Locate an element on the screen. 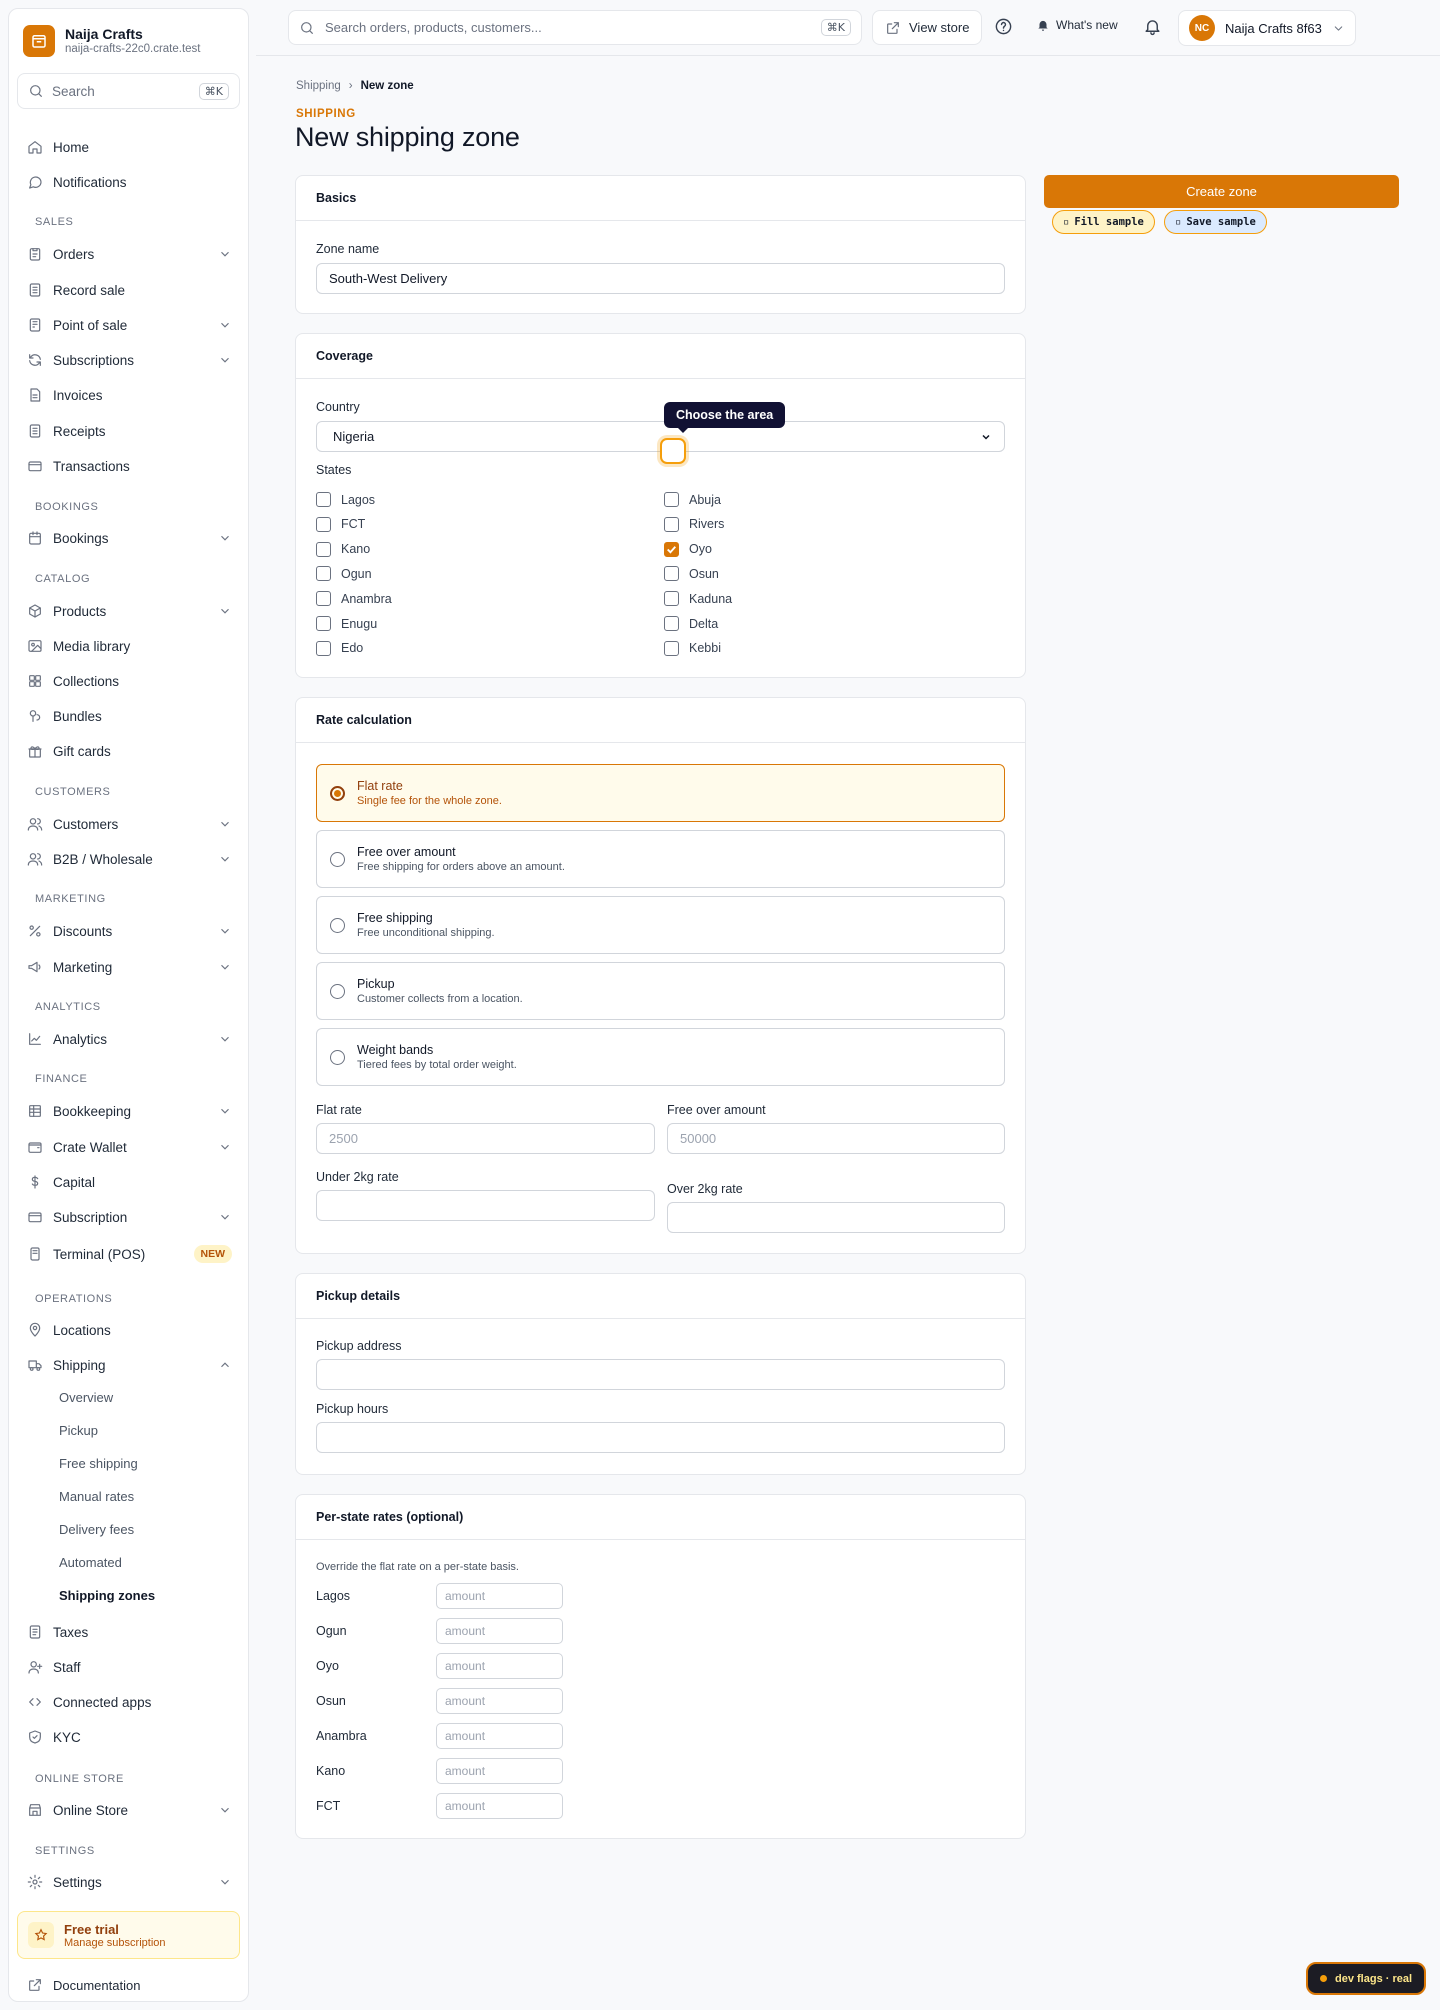 Image resolution: width=1440 pixels, height=2010 pixels. state-checkbox-row: Abuja is located at coordinates (692, 499).